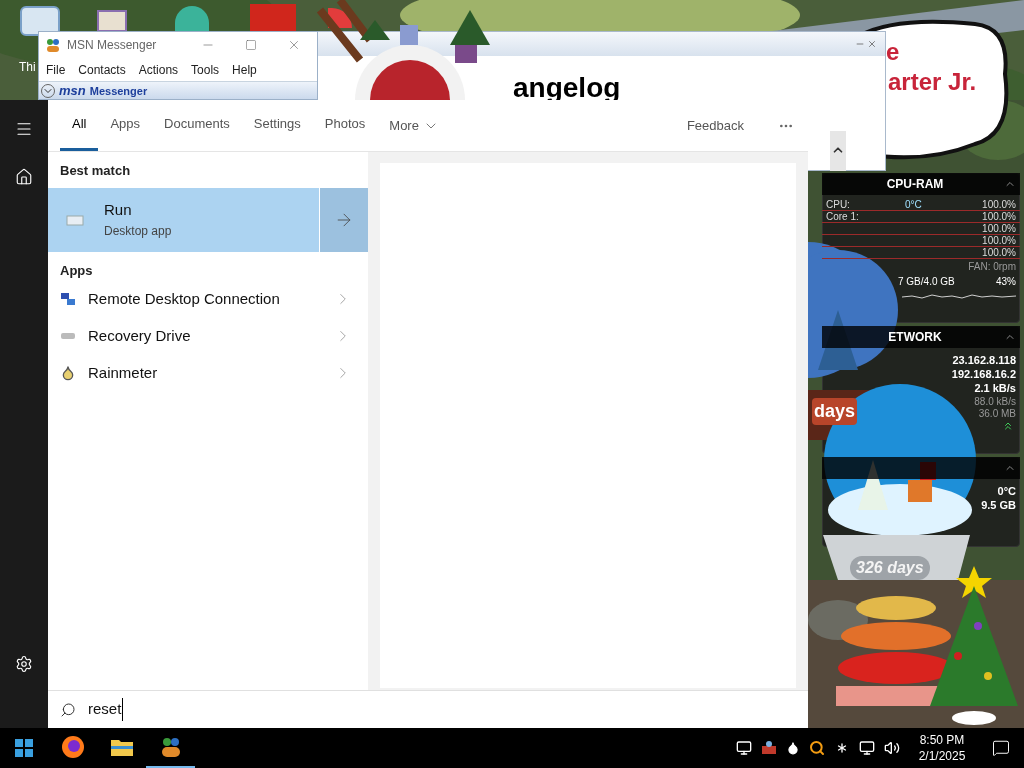 This screenshot has width=1024, height=768. What do you see at coordinates (24, 664) in the screenshot?
I see `settings-icon` at bounding box center [24, 664].